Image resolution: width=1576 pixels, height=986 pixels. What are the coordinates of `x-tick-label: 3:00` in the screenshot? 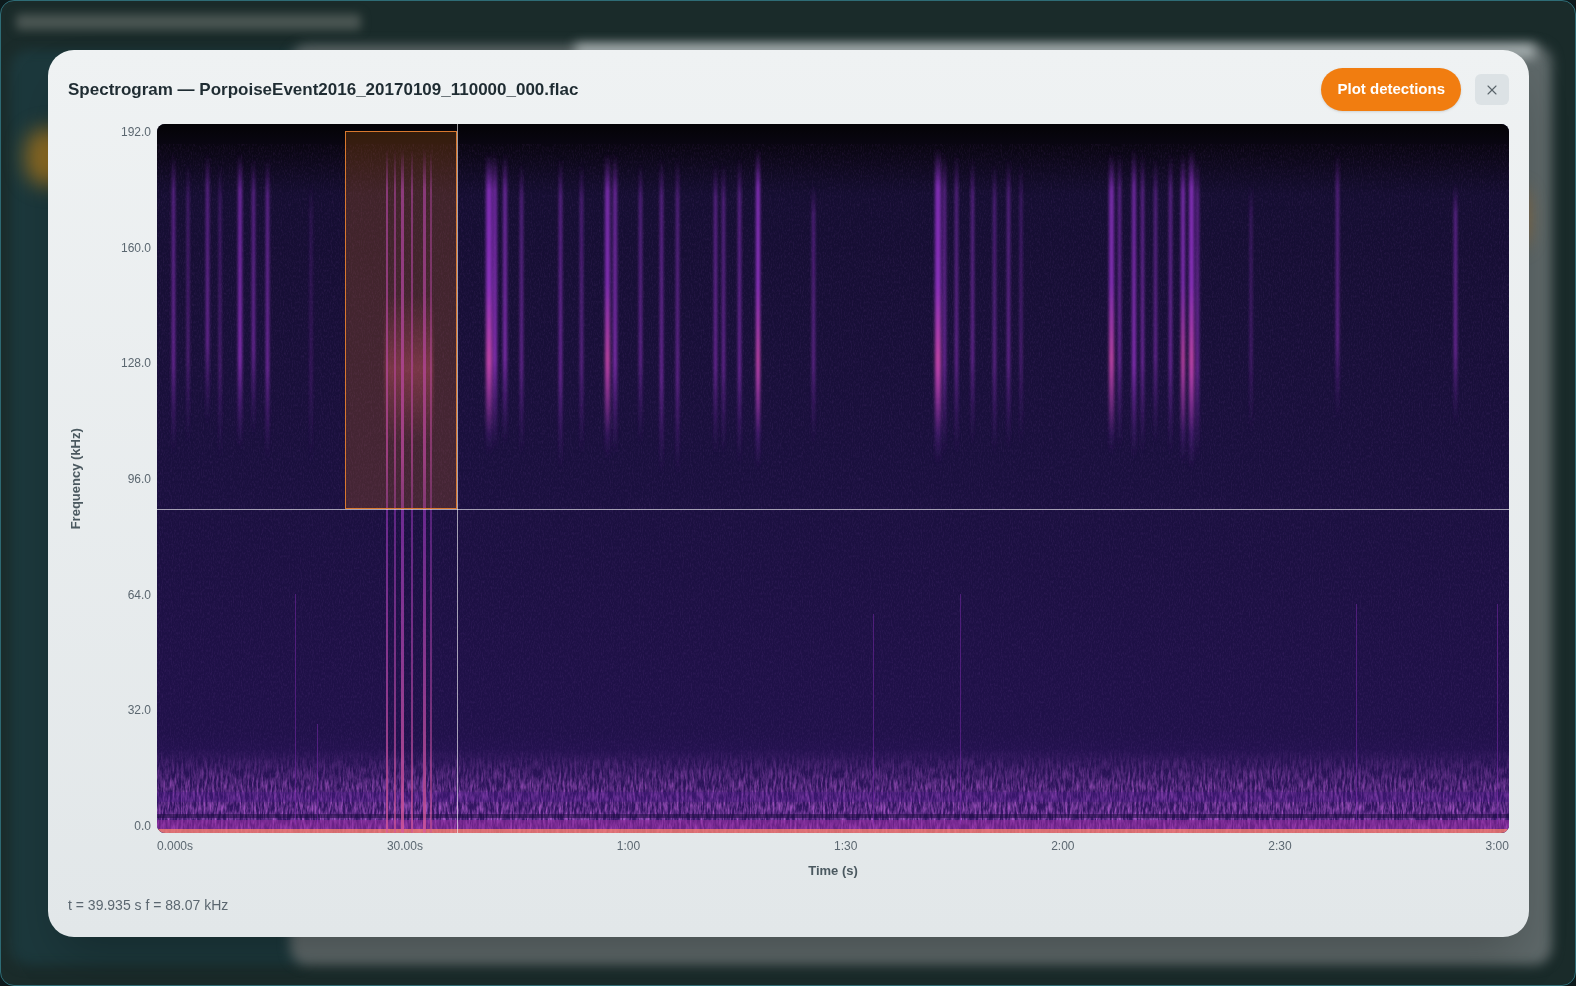 It's located at (1497, 846).